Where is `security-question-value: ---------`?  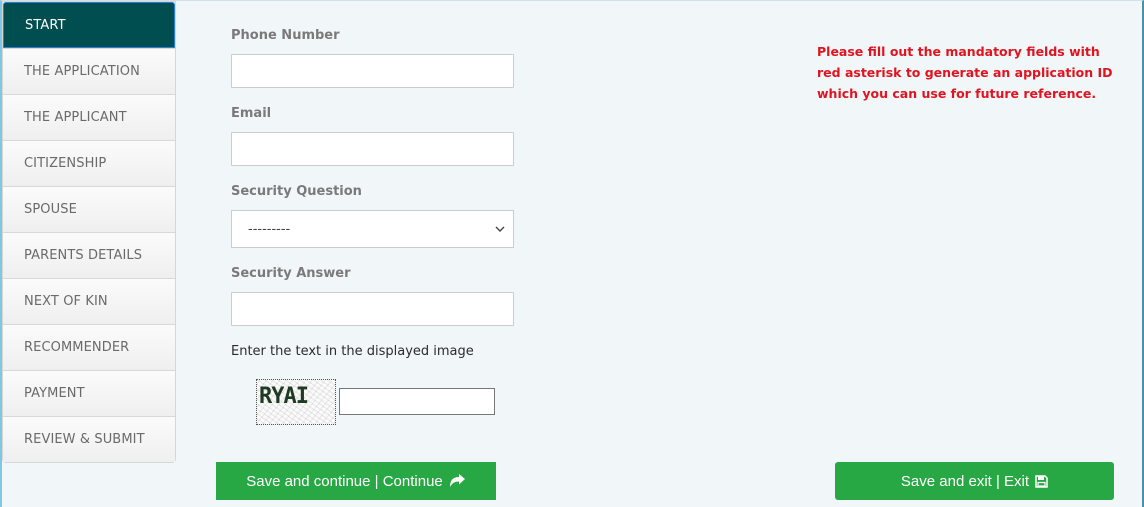
security-question-value: --------- is located at coordinates (269, 229).